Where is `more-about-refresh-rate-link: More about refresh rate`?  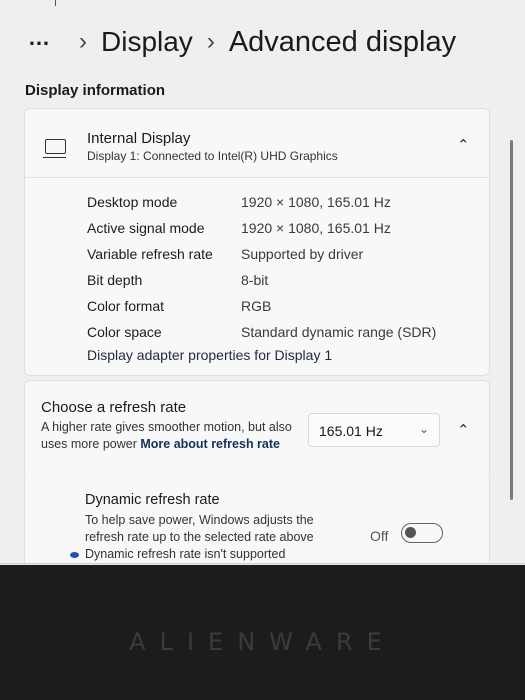
more-about-refresh-rate-link: More about refresh rate is located at coordinates (210, 444).